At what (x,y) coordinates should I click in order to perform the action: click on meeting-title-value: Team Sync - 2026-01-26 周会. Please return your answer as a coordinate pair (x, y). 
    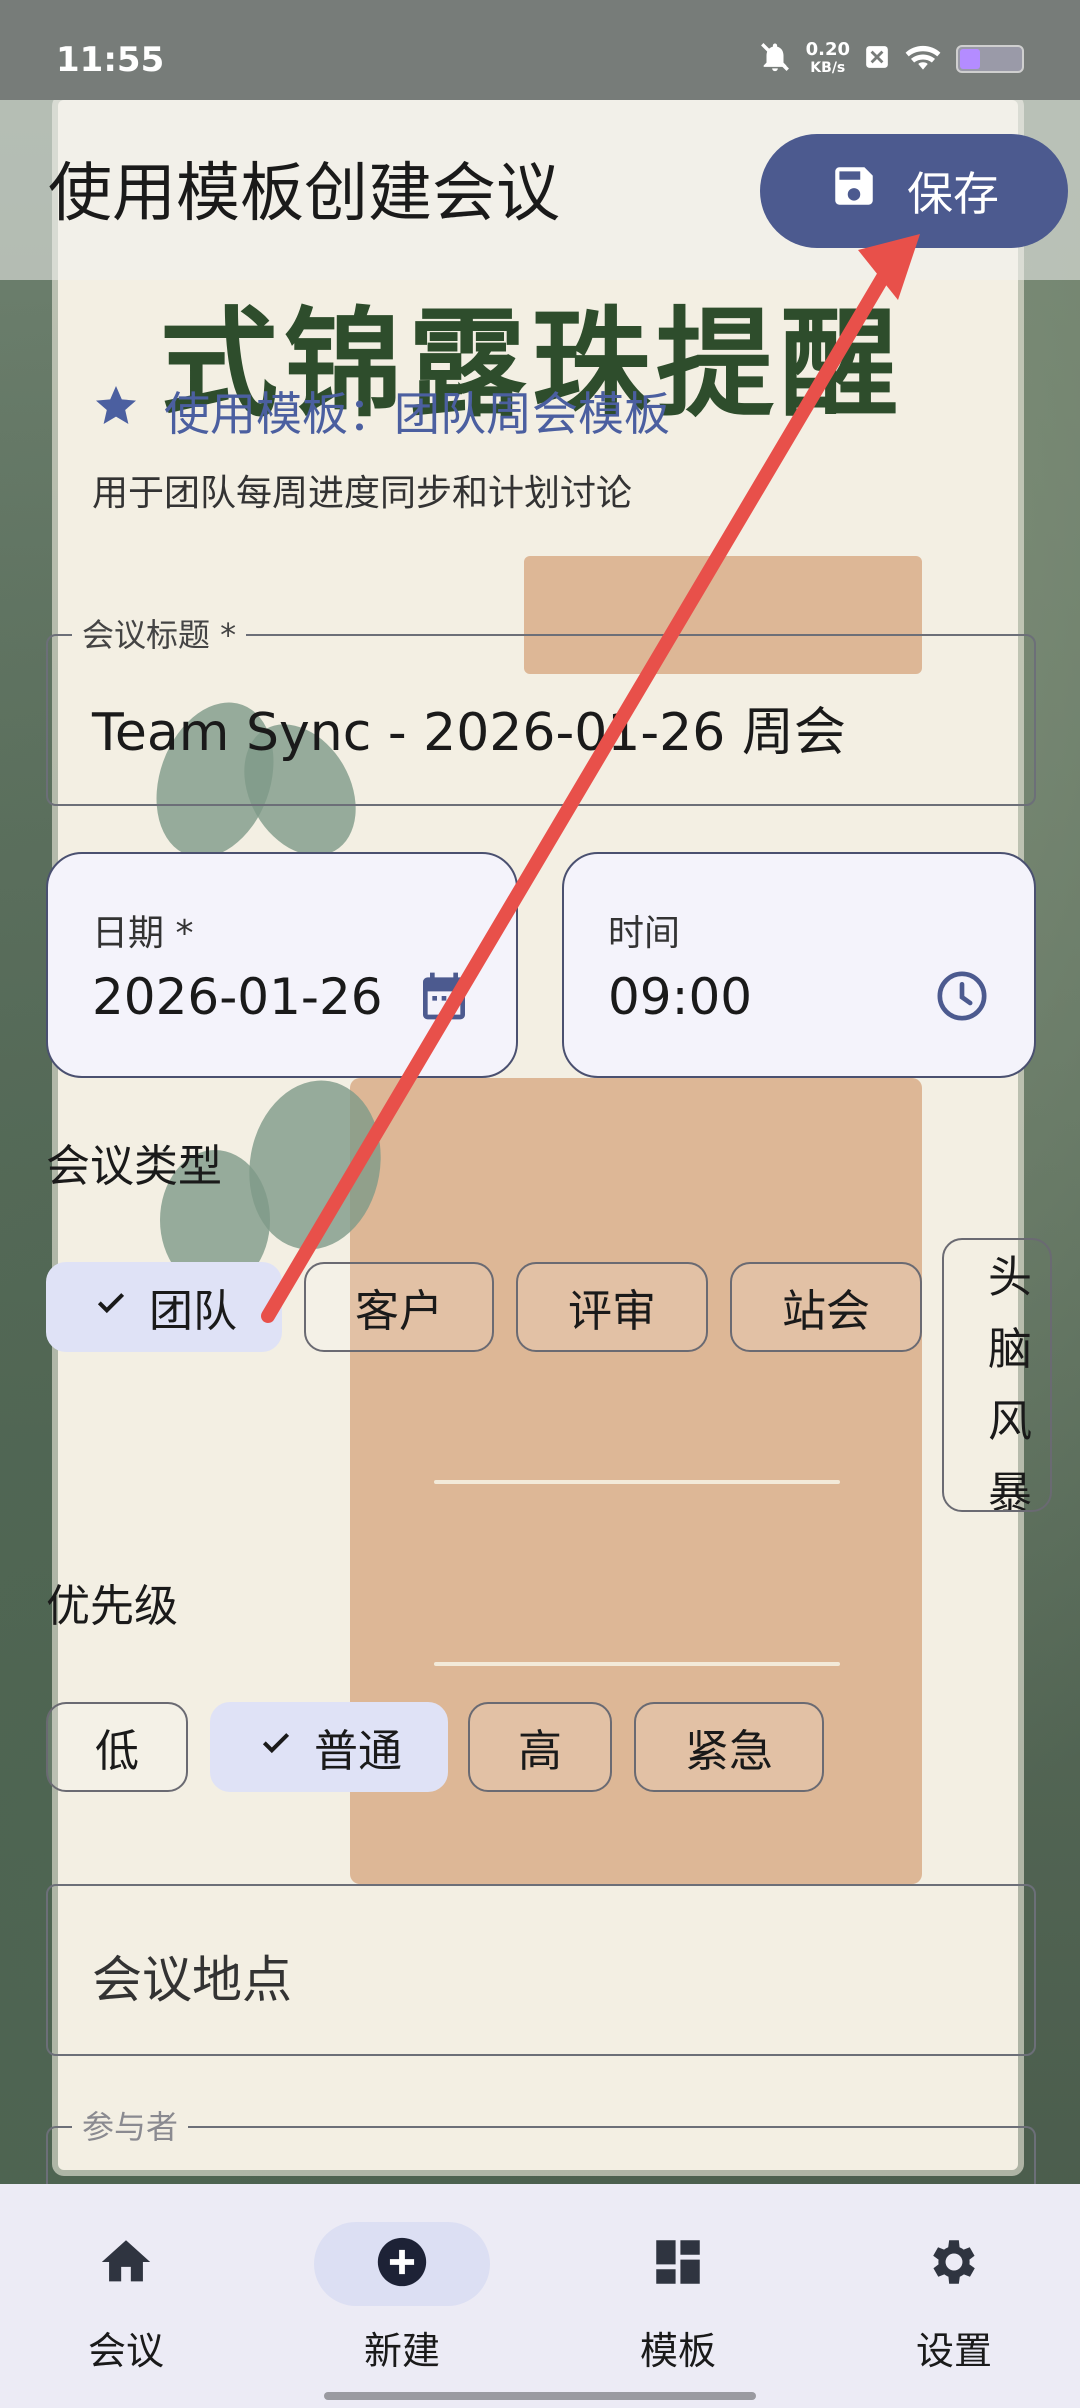
    Looking at the image, I should click on (469, 733).